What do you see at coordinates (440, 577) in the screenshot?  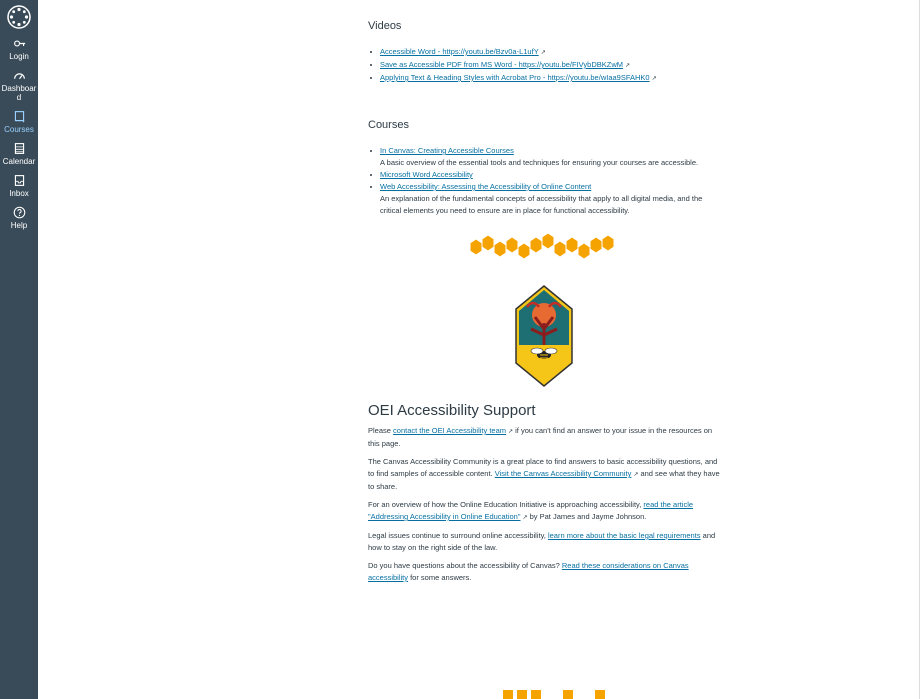 I see `paragraph-text: for some answers.` at bounding box center [440, 577].